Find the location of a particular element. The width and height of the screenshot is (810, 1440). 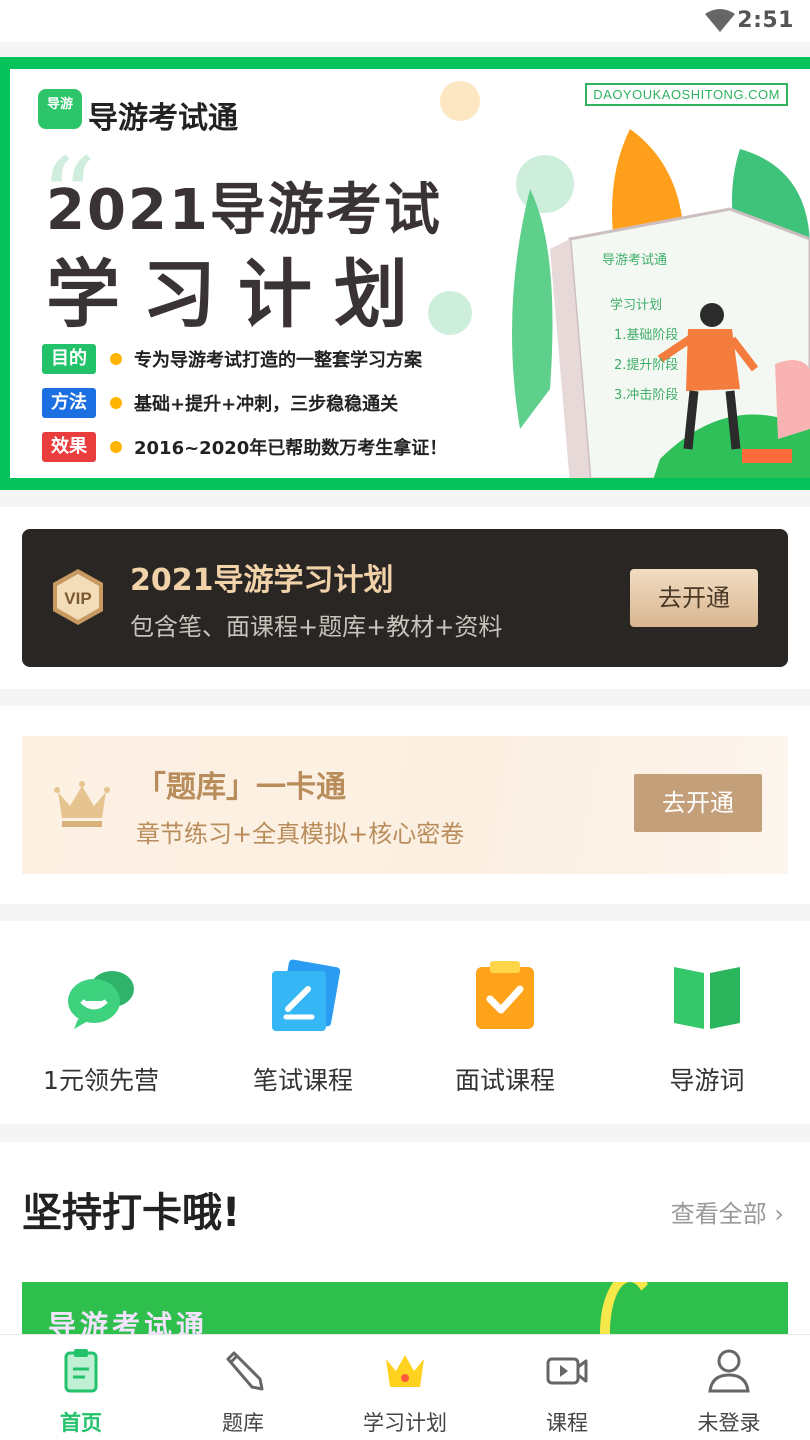

vip-section: VIP 2021导游学习计划 包含笔、面课程+题库+教材+资料 去开通 is located at coordinates (405, 598).